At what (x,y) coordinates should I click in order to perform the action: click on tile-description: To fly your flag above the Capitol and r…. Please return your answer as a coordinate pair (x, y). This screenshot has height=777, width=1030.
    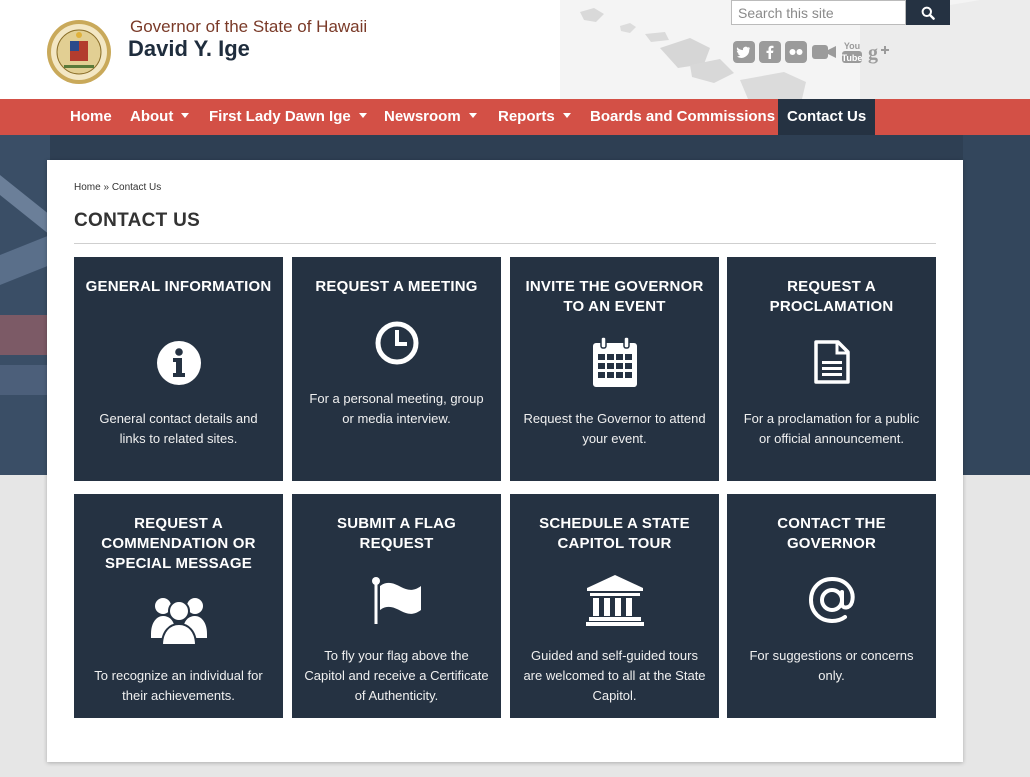
    Looking at the image, I should click on (396, 675).